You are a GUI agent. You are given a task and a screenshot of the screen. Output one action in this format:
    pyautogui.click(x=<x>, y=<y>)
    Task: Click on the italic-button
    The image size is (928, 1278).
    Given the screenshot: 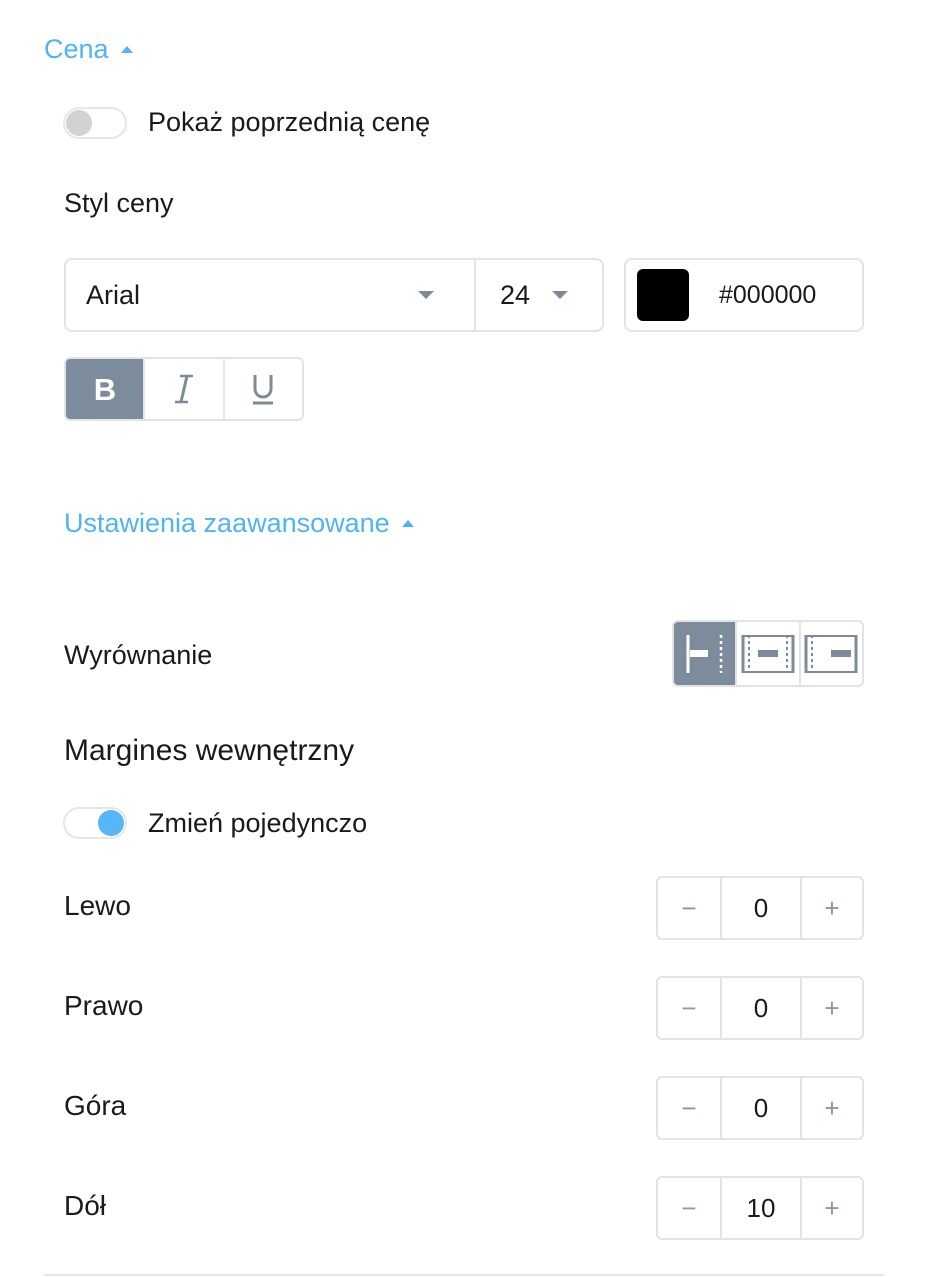 What is the action you would take?
    pyautogui.click(x=185, y=389)
    